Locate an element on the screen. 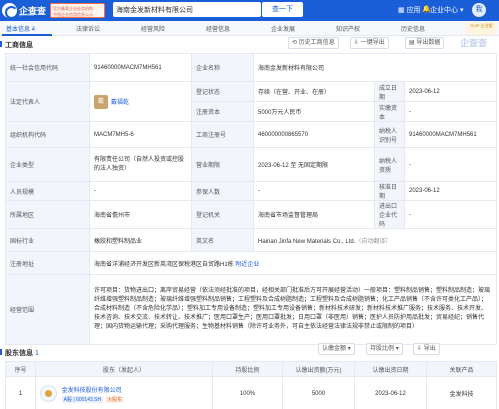 This screenshot has height=409, width=499. taxpayer-id-value: 91460000MACM7MH561 is located at coordinates (450, 134).